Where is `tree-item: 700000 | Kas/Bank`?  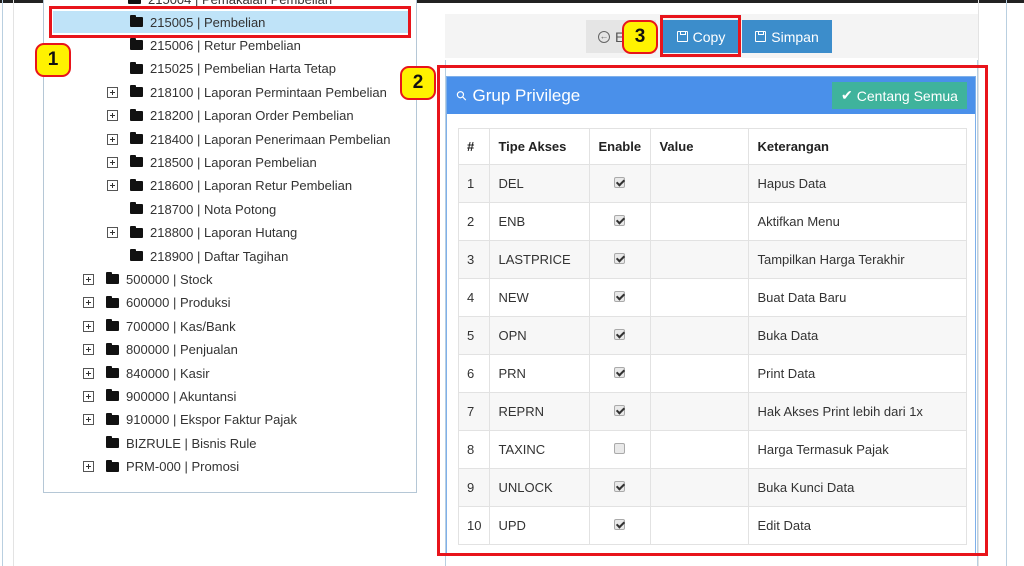 tree-item: 700000 | Kas/Bank is located at coordinates (159, 326).